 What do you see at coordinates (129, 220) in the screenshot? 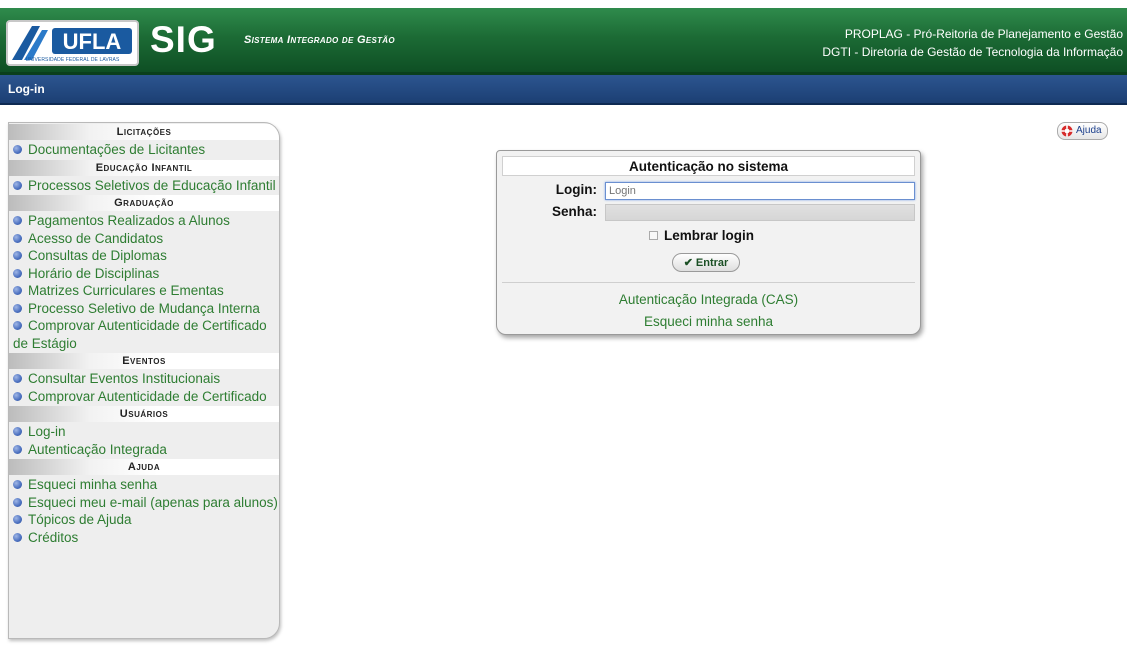
I see `sidebar-item-label: Pagamentos Realizados a Alunos` at bounding box center [129, 220].